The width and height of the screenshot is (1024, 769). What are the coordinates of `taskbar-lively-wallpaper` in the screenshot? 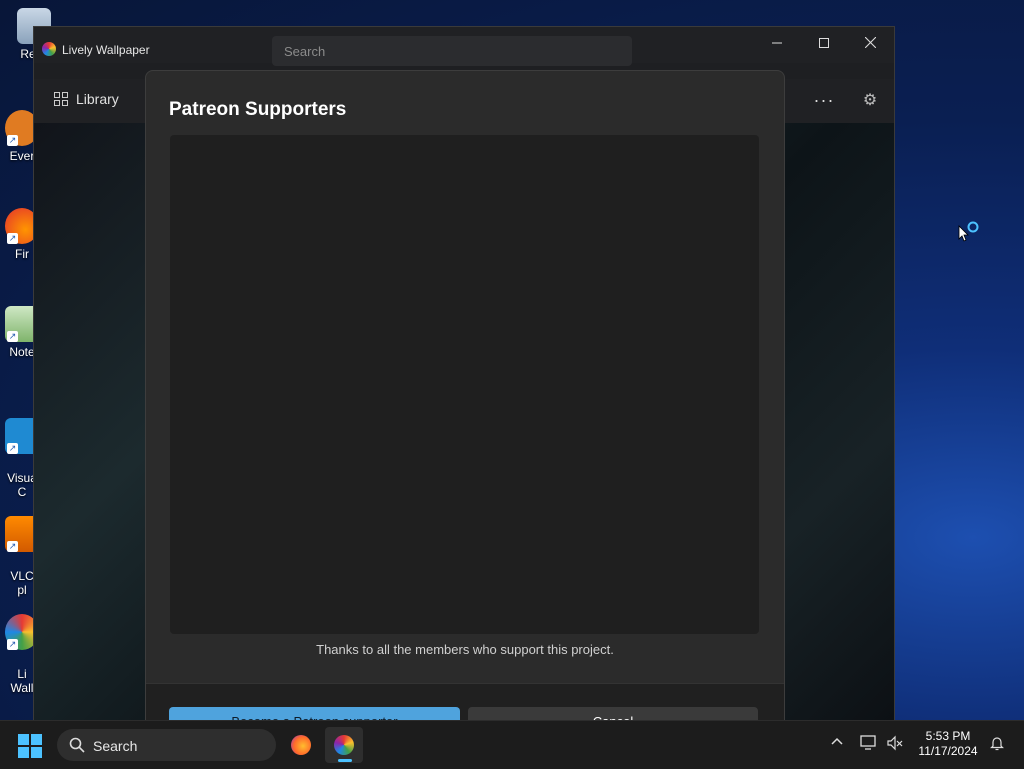 It's located at (344, 745).